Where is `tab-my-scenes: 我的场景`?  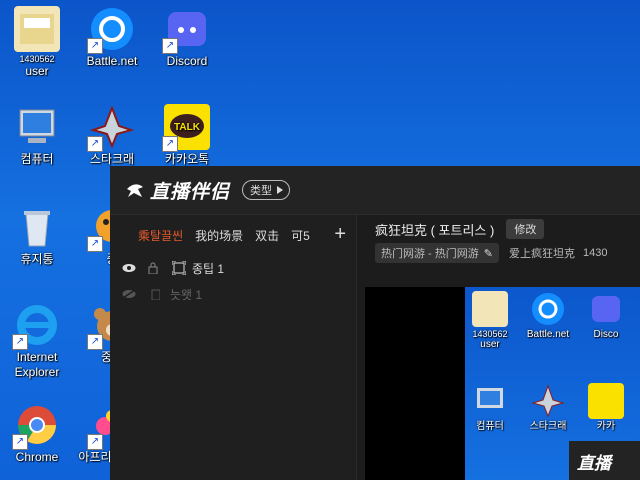 tab-my-scenes: 我的场景 is located at coordinates (219, 235).